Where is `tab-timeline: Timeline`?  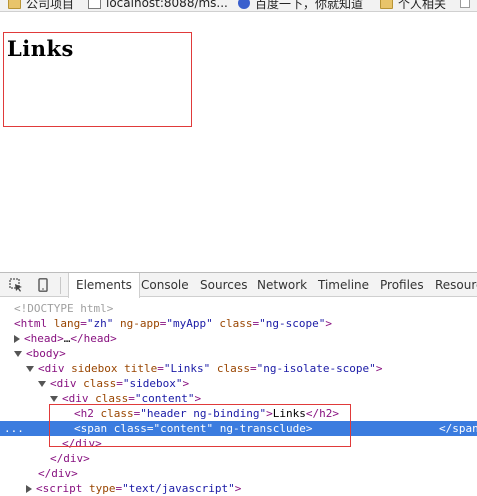 tab-timeline: Timeline is located at coordinates (343, 285).